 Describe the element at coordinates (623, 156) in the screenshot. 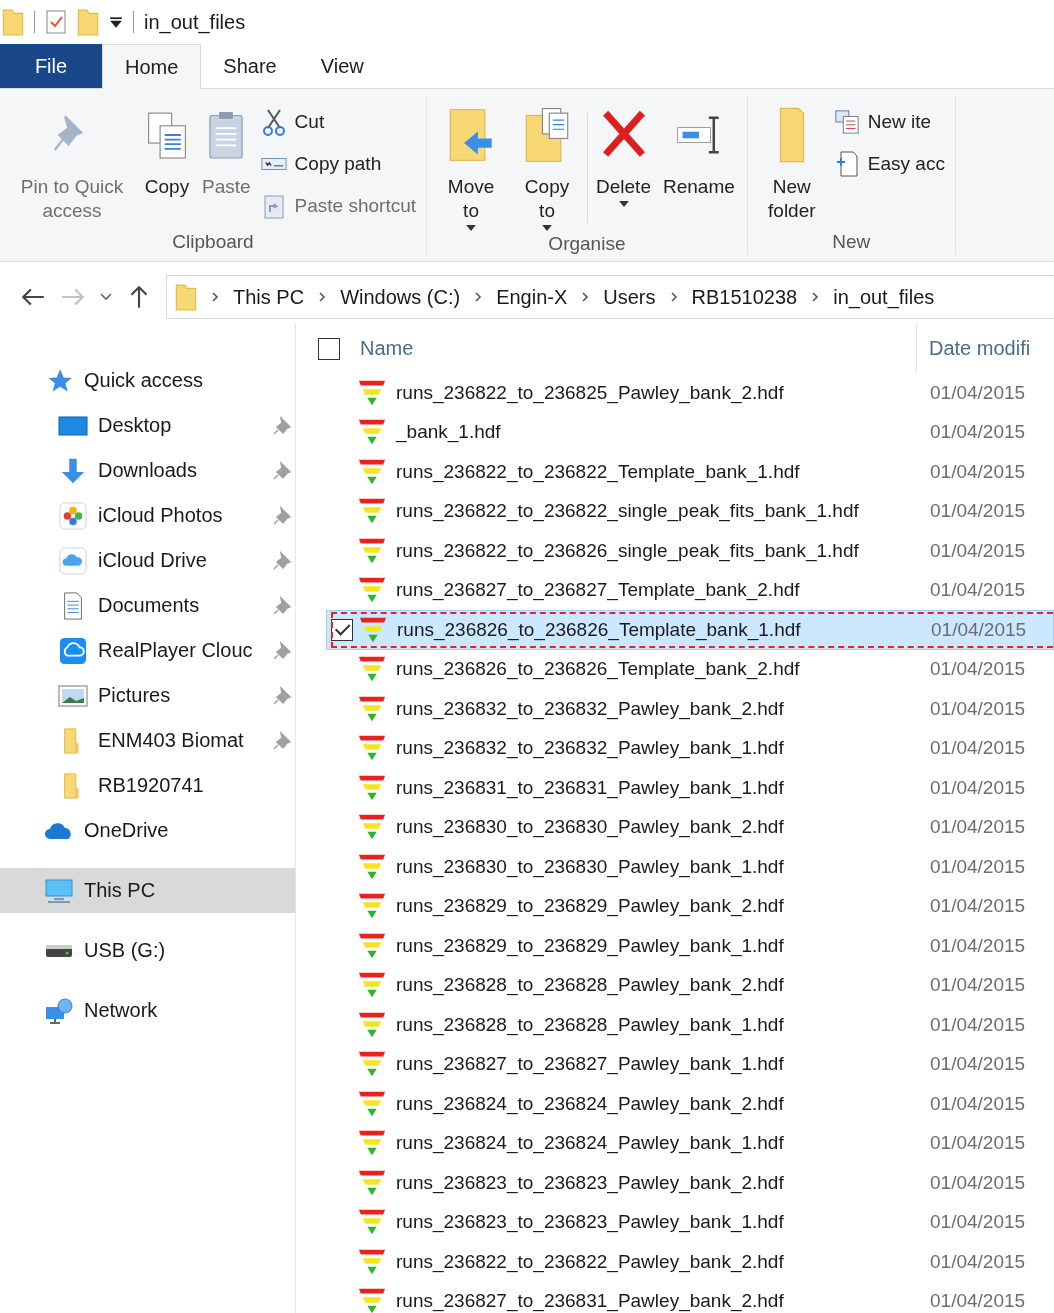

I see `ribbon-button: Delete` at that location.